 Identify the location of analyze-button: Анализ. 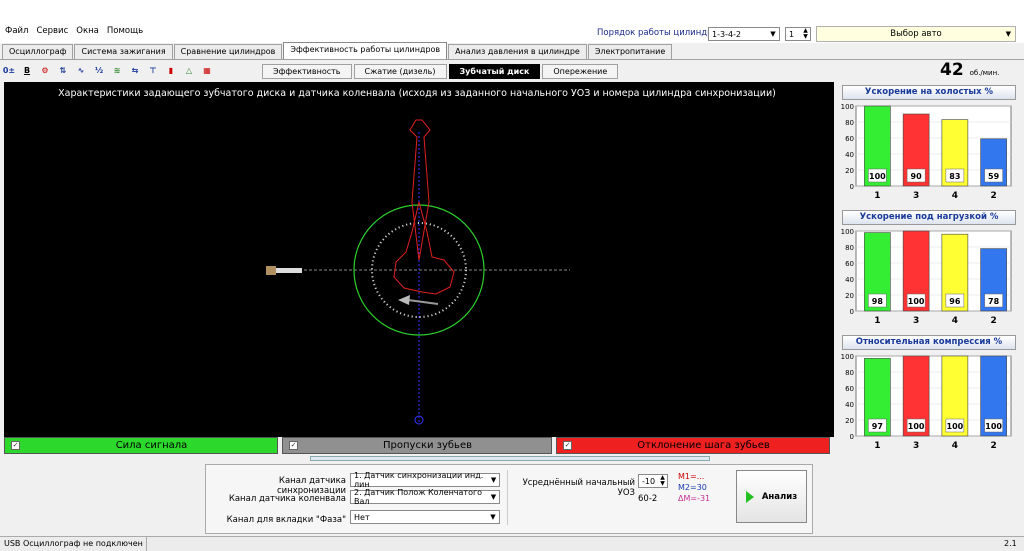
(771, 496).